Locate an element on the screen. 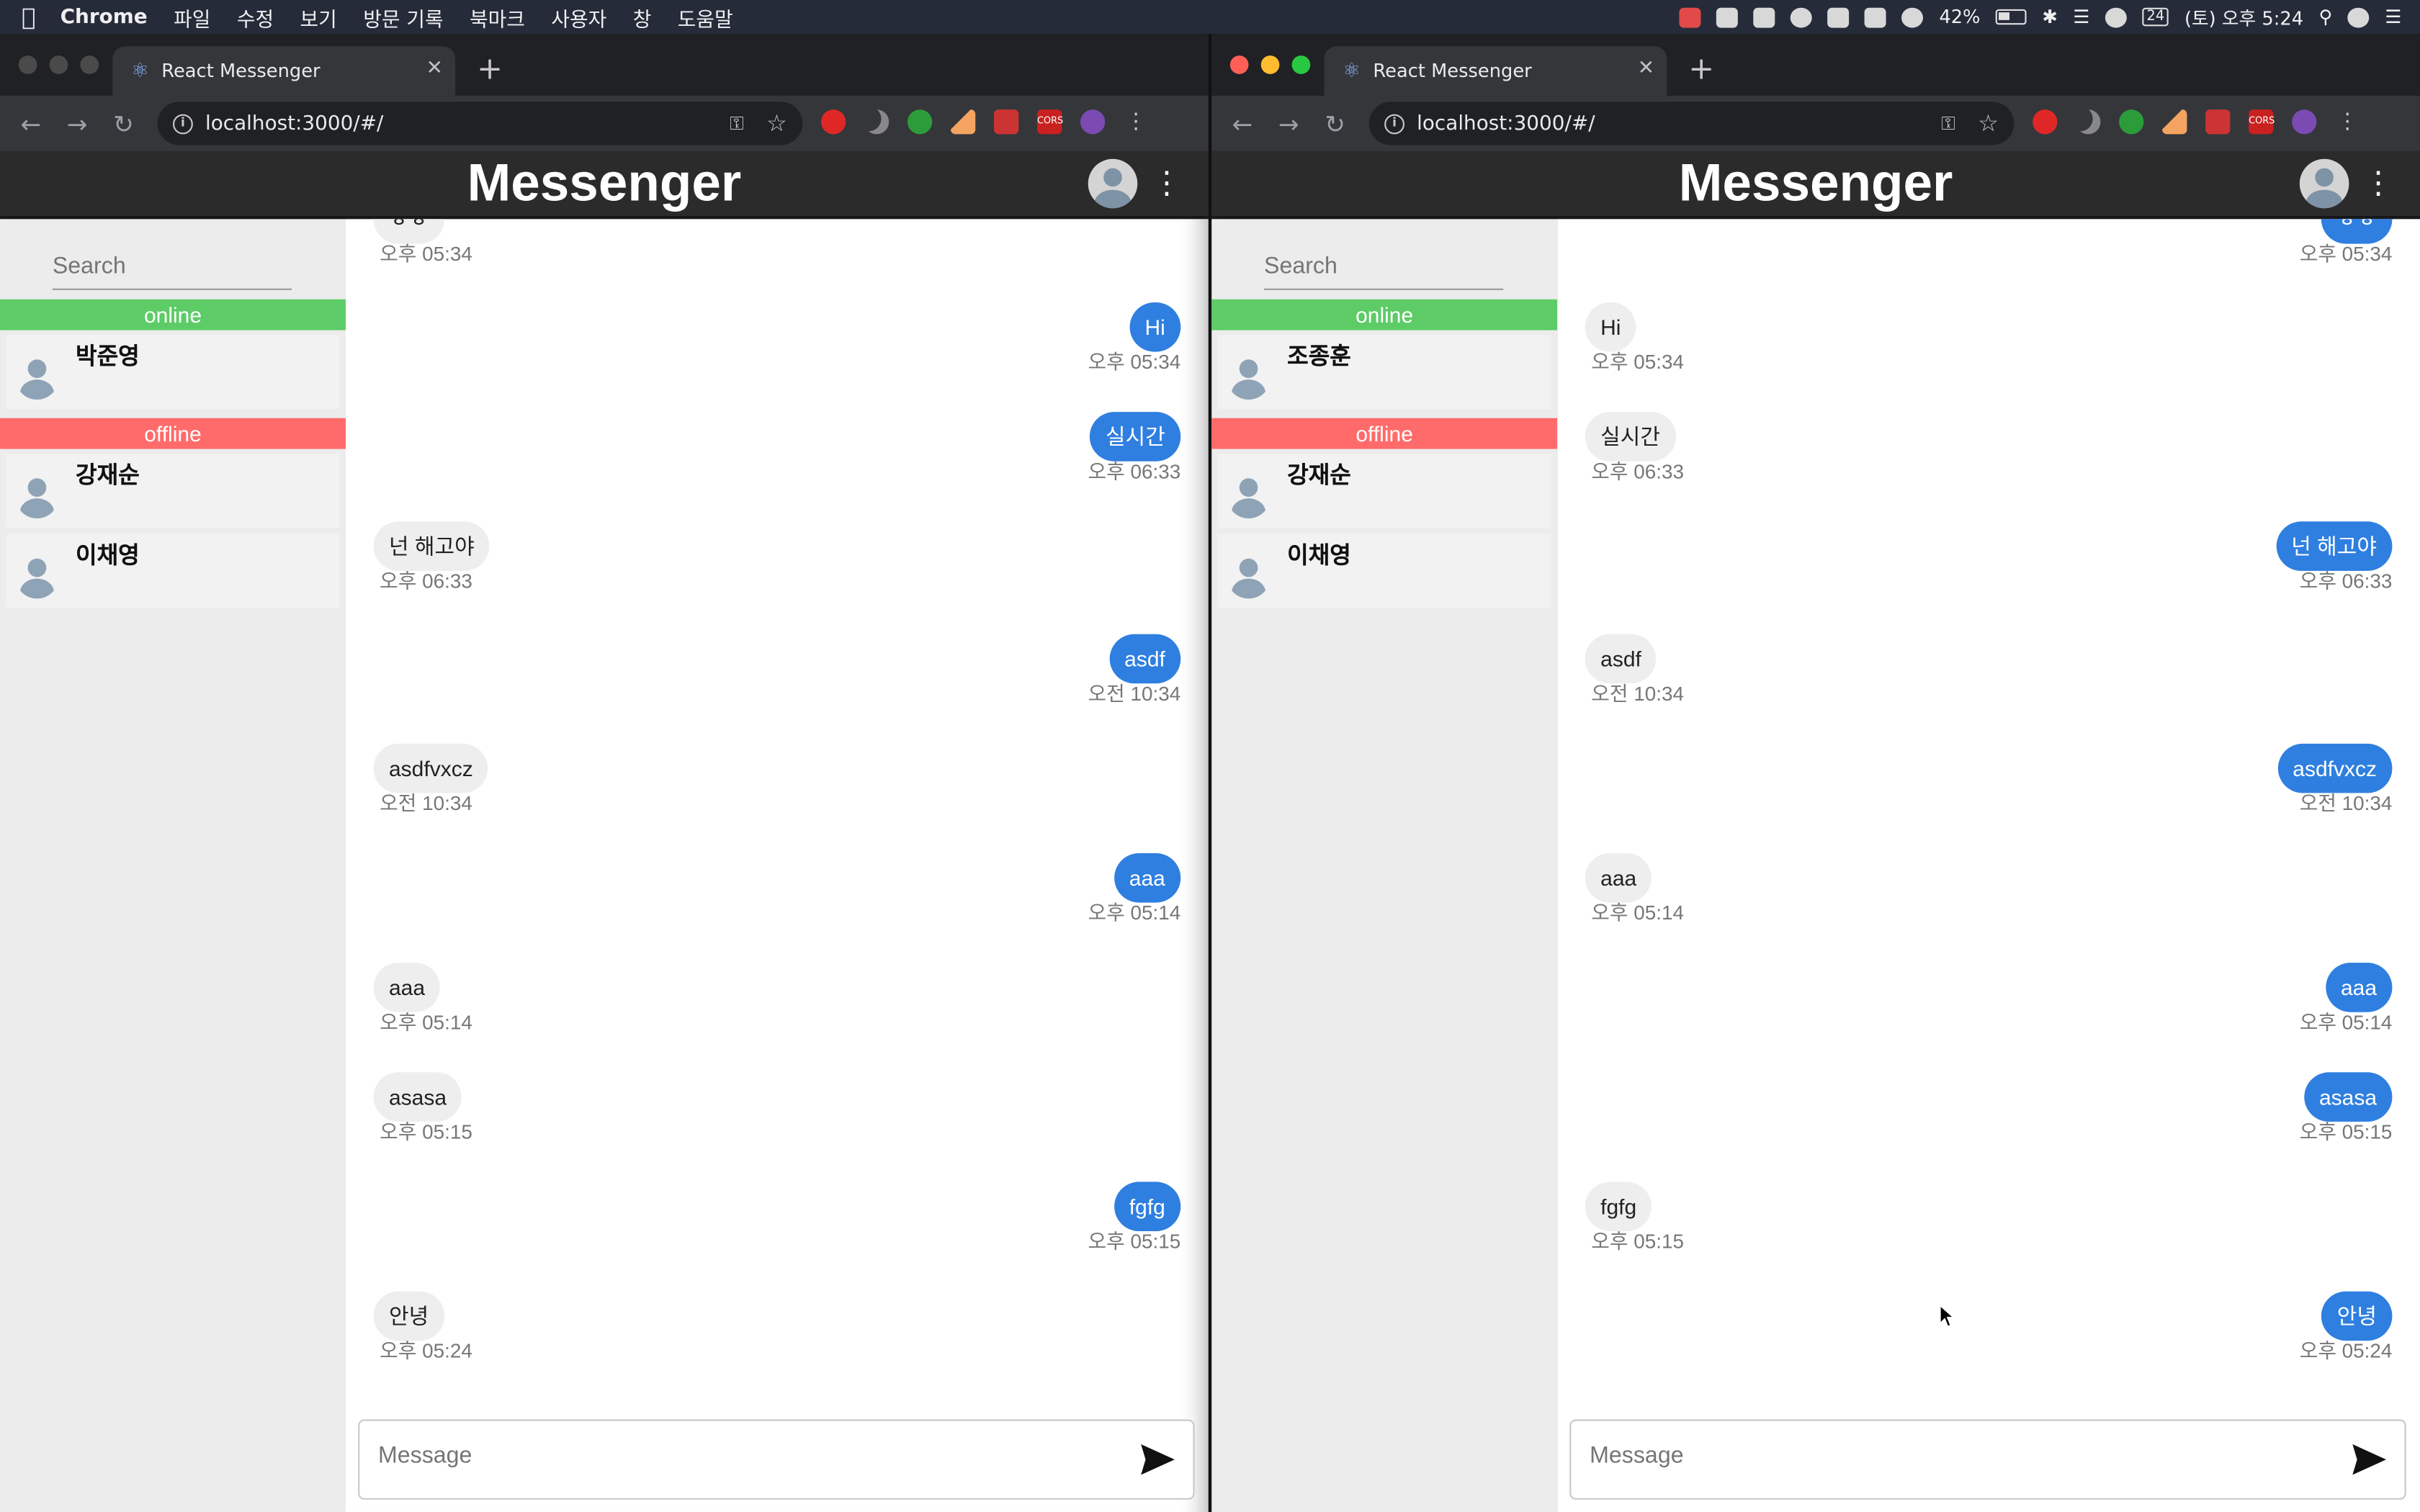 This screenshot has width=2420, height=1512. clock: (토) 오후 5:24 is located at coordinates (2243, 17).